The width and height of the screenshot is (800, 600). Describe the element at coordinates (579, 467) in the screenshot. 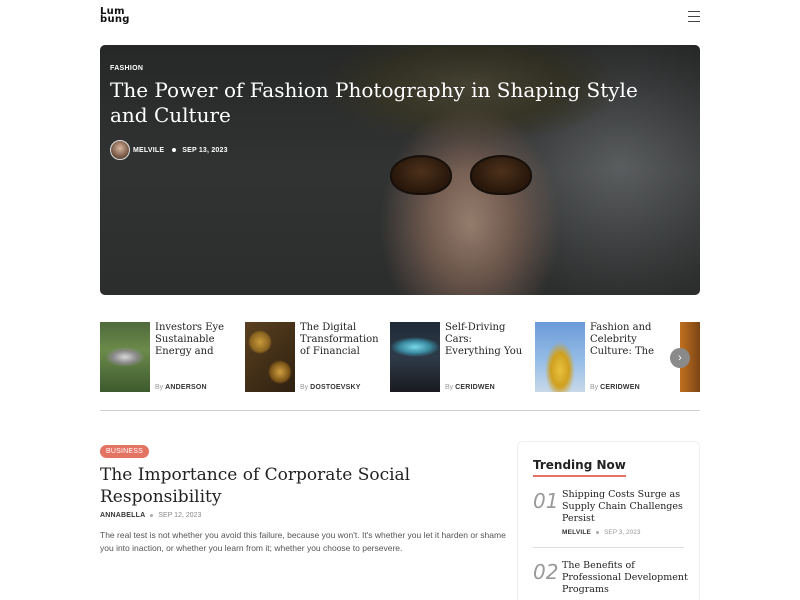

I see `trending-heading: Trending Now` at that location.